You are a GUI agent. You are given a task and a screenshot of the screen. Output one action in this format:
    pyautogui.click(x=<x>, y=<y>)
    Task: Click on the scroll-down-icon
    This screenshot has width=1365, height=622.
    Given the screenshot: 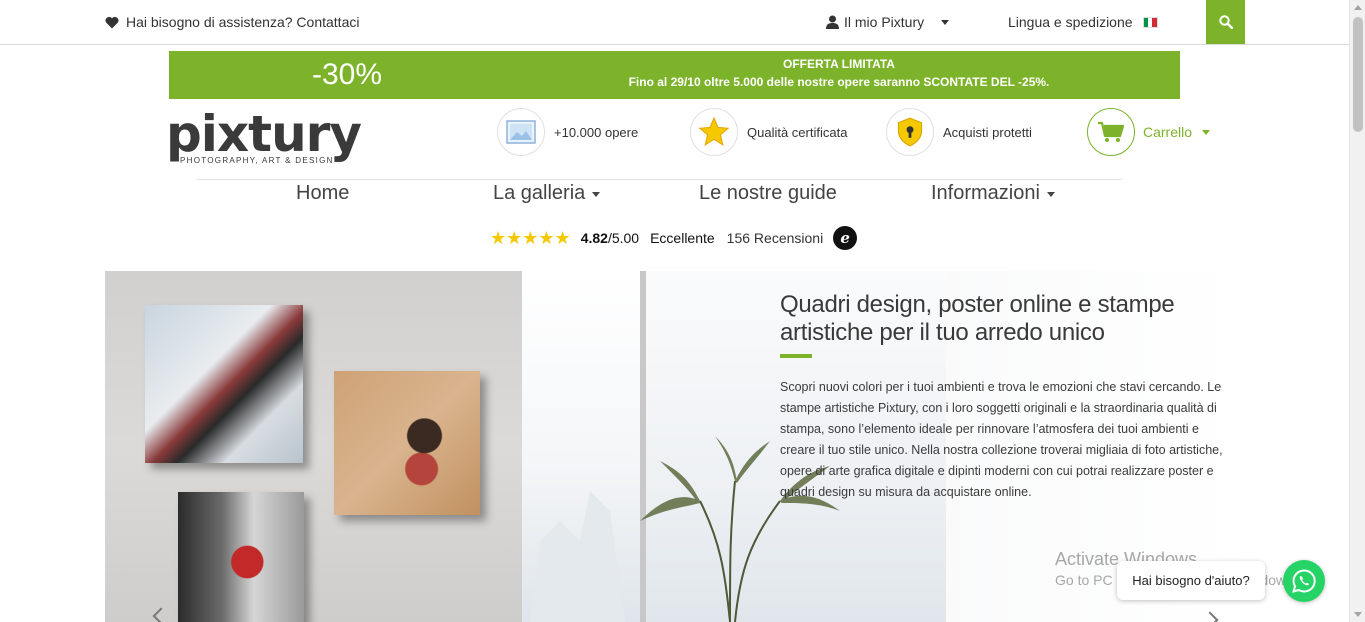 What is the action you would take?
    pyautogui.click(x=1358, y=614)
    